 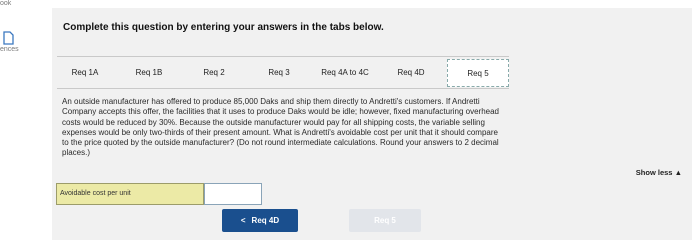 What do you see at coordinates (265, 220) in the screenshot?
I see `prev-req-label: Req 4D` at bounding box center [265, 220].